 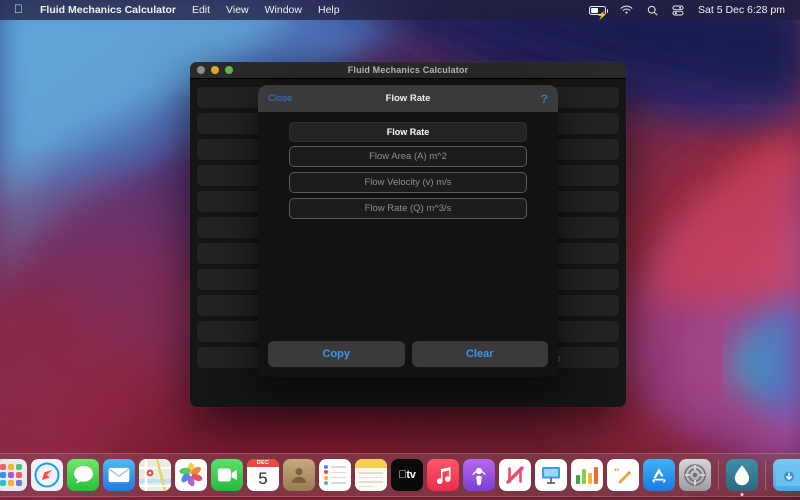 I want to click on menu-item-edit: Edit, so click(x=201, y=10).